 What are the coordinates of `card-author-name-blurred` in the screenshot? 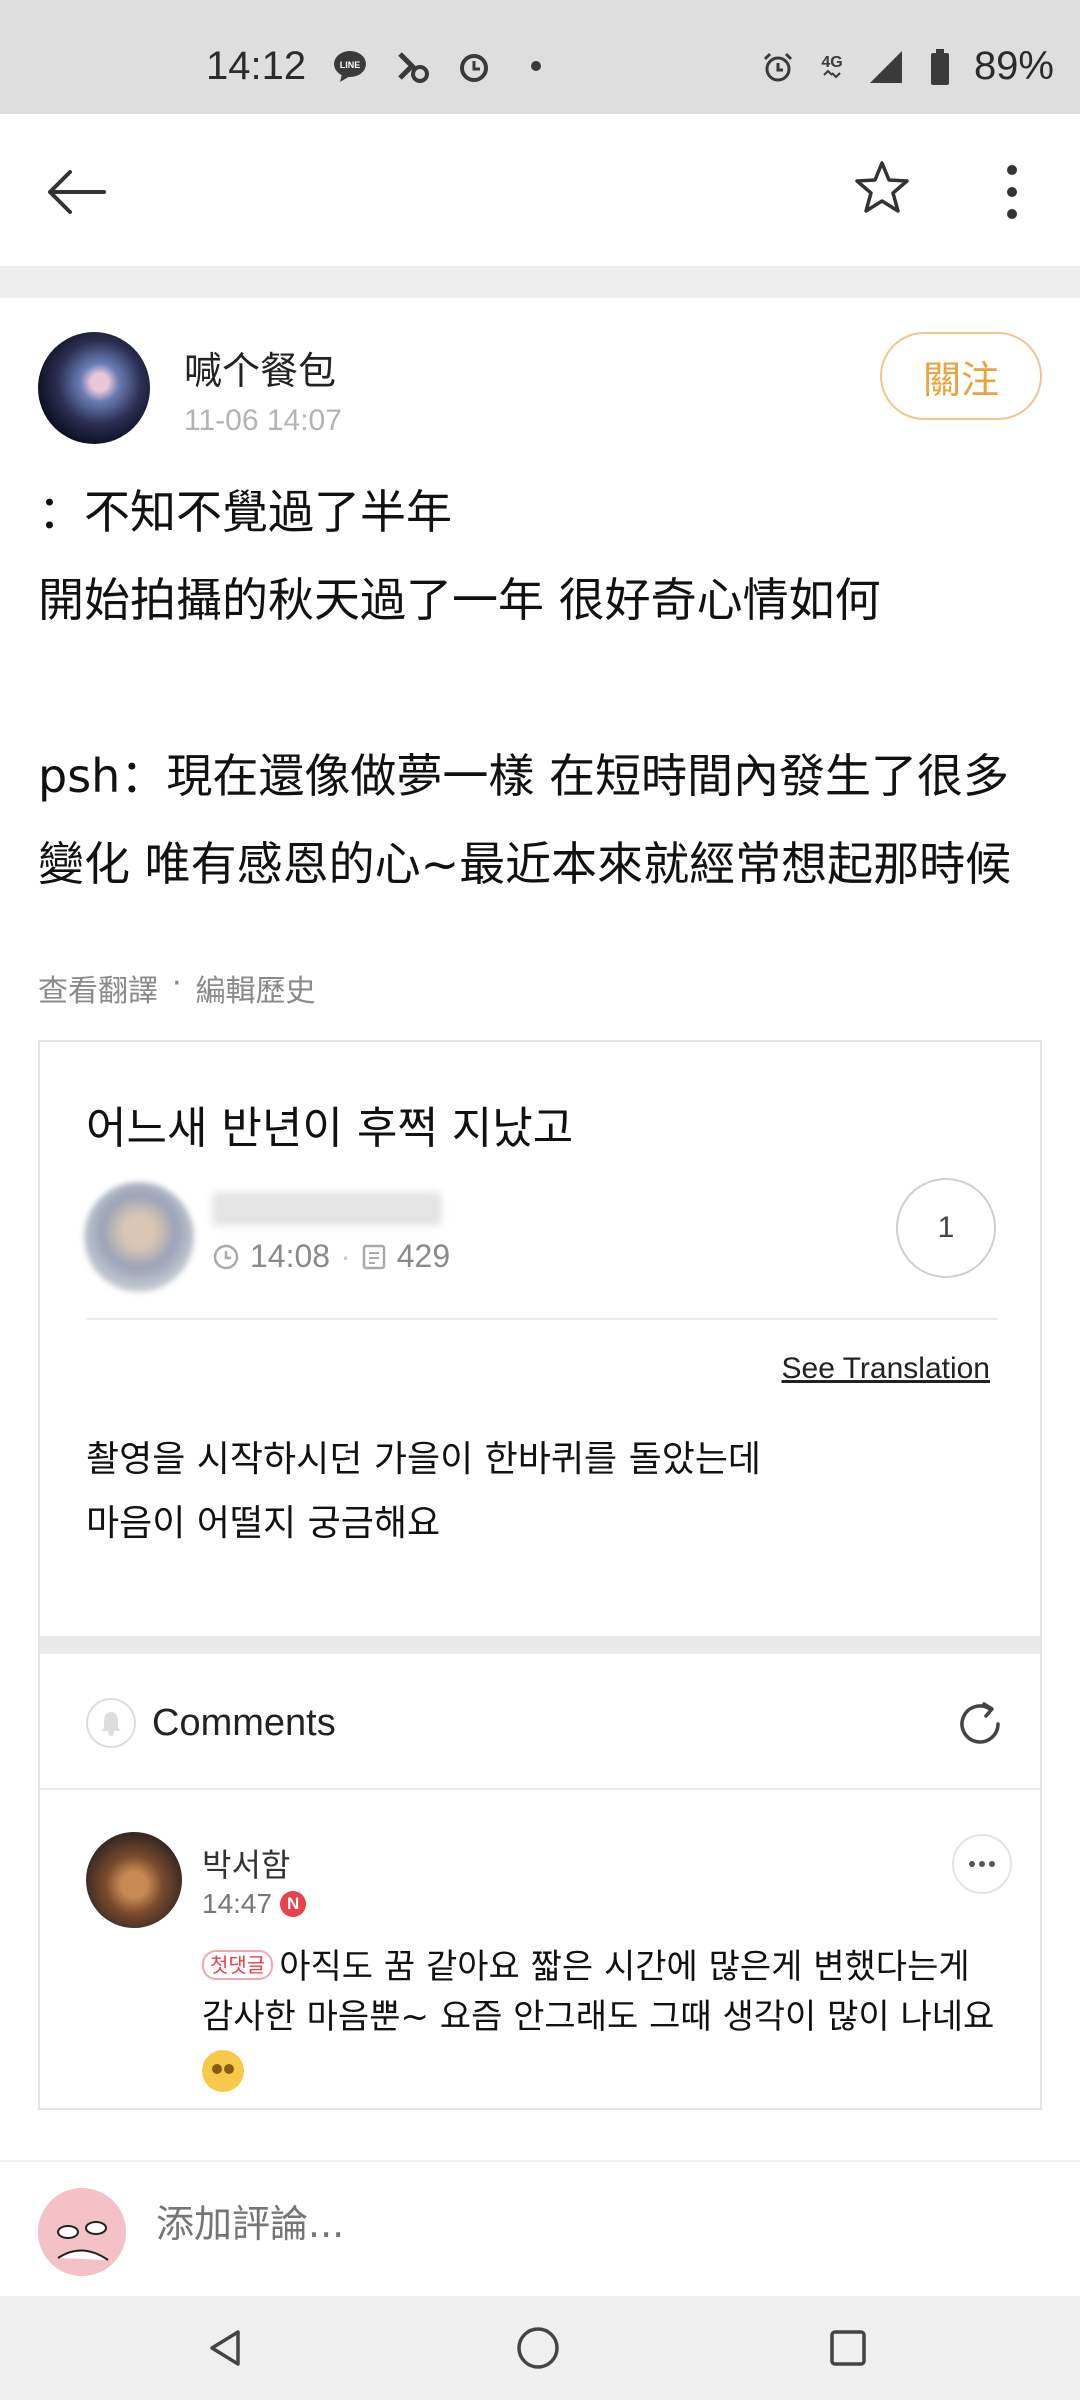 It's located at (327, 1209).